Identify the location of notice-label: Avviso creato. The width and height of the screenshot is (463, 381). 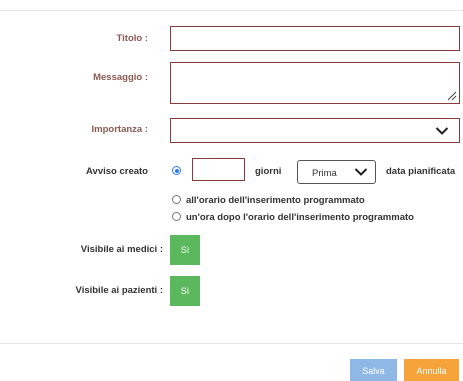
(117, 171).